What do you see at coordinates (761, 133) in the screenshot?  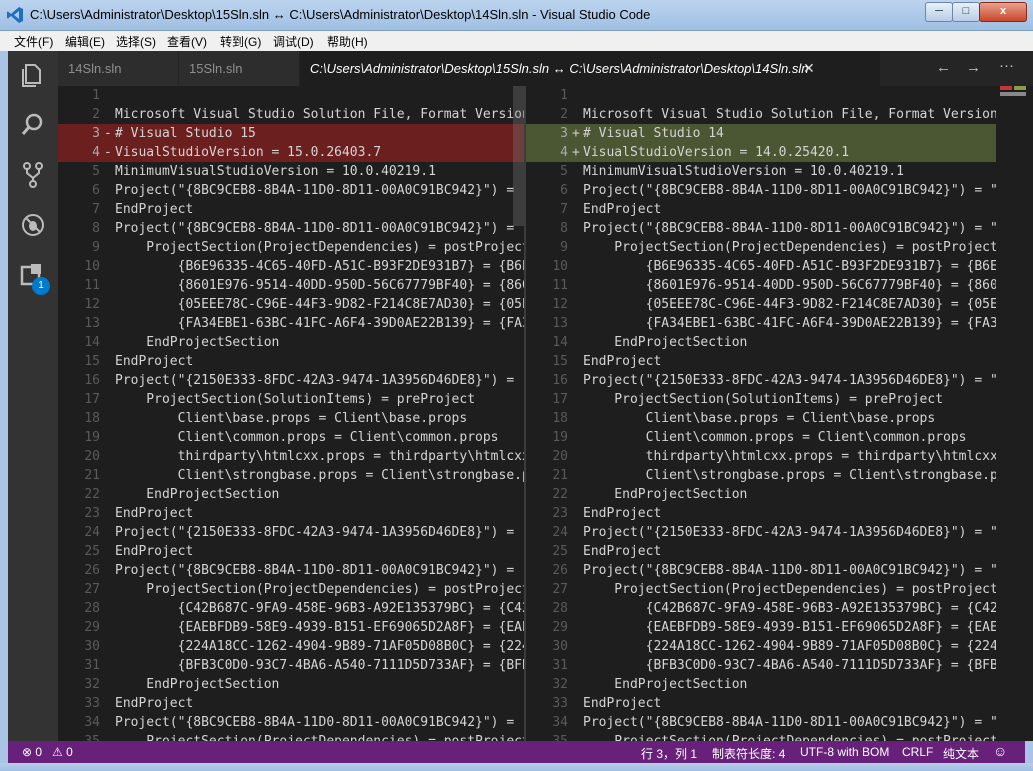 I see `code-line: 3 + # Visual Studio 14` at bounding box center [761, 133].